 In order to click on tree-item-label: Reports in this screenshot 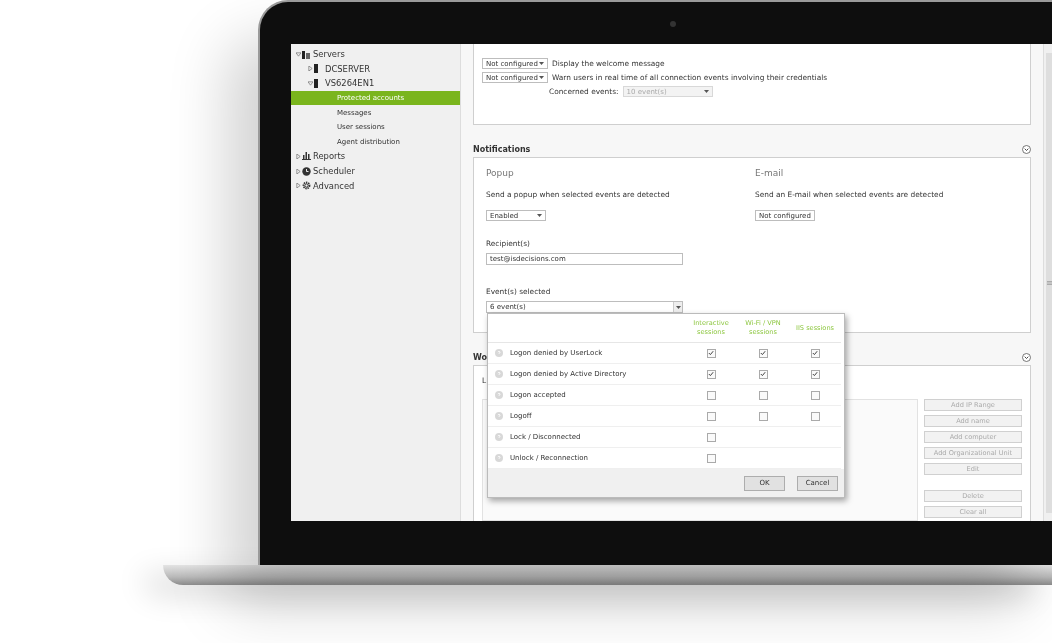, I will do `click(329, 156)`.